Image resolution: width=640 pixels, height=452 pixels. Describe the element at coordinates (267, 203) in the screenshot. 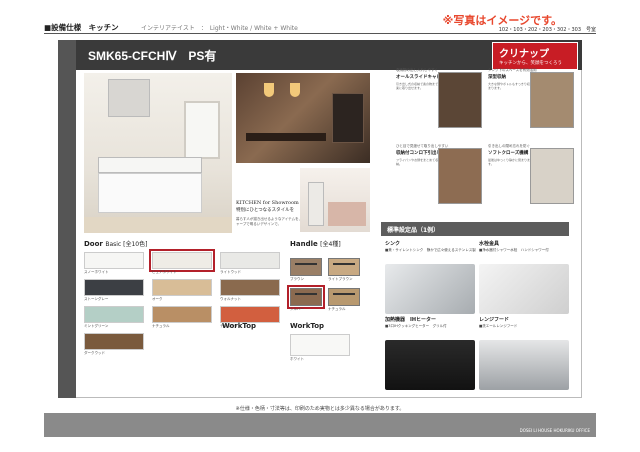

I see `caption-title: KITCHEN for Showroom` at that location.